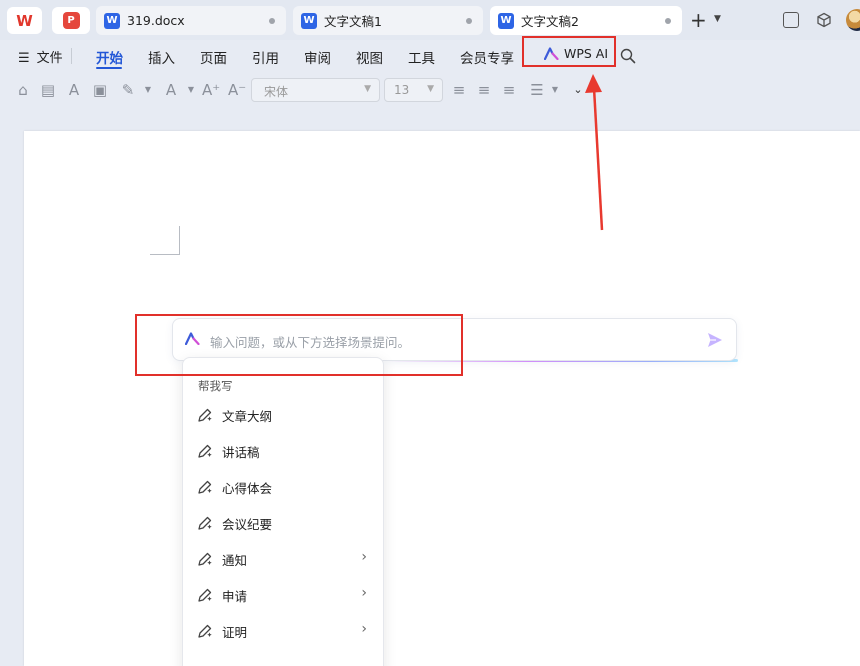  What do you see at coordinates (71, 56) in the screenshot?
I see `divider` at bounding box center [71, 56].